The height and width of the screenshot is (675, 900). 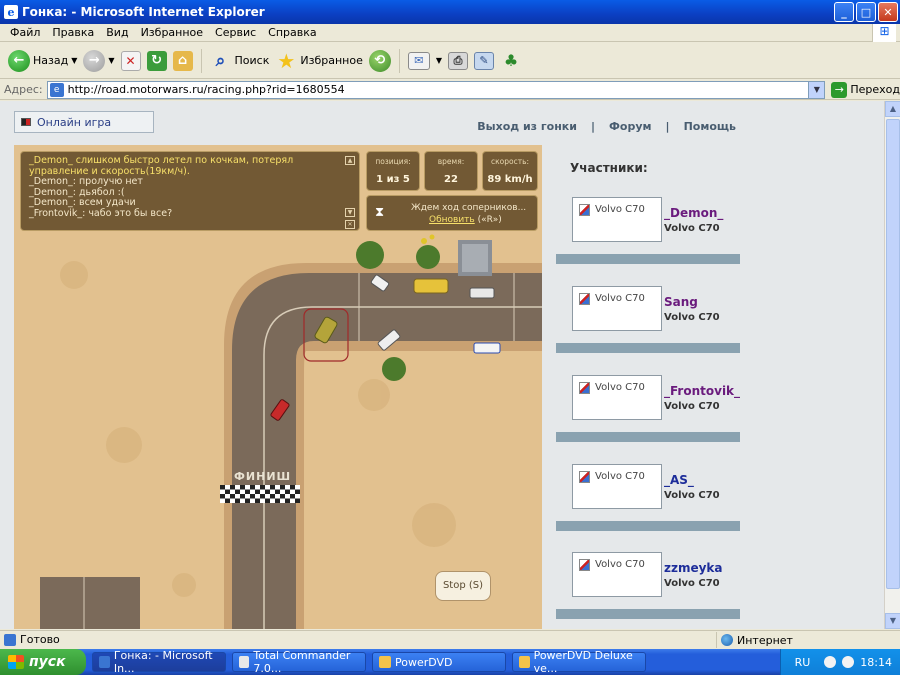 I want to click on chat-line: _Demon_: всем удачи, so click(x=82, y=202).